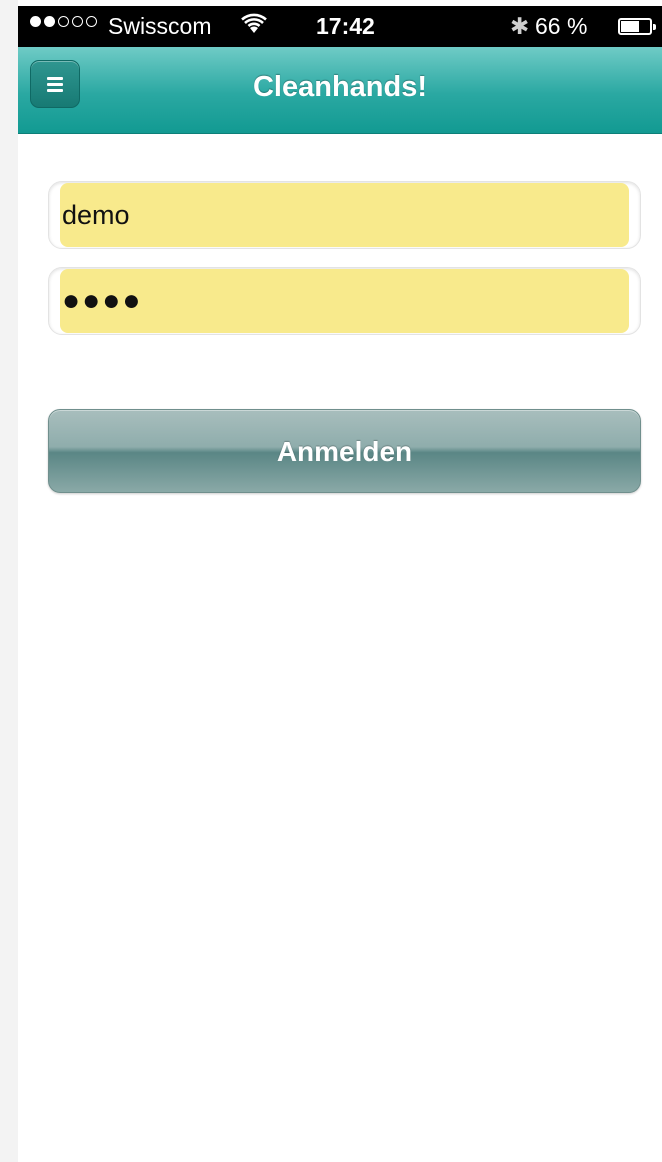  Describe the element at coordinates (160, 26) in the screenshot. I see `carrier-name: Swisscom` at that location.